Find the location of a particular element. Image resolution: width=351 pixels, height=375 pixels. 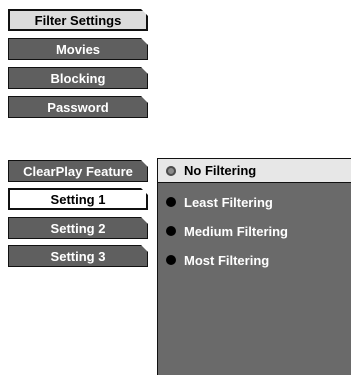

setting-2-button: Setting 2 is located at coordinates (78, 228).